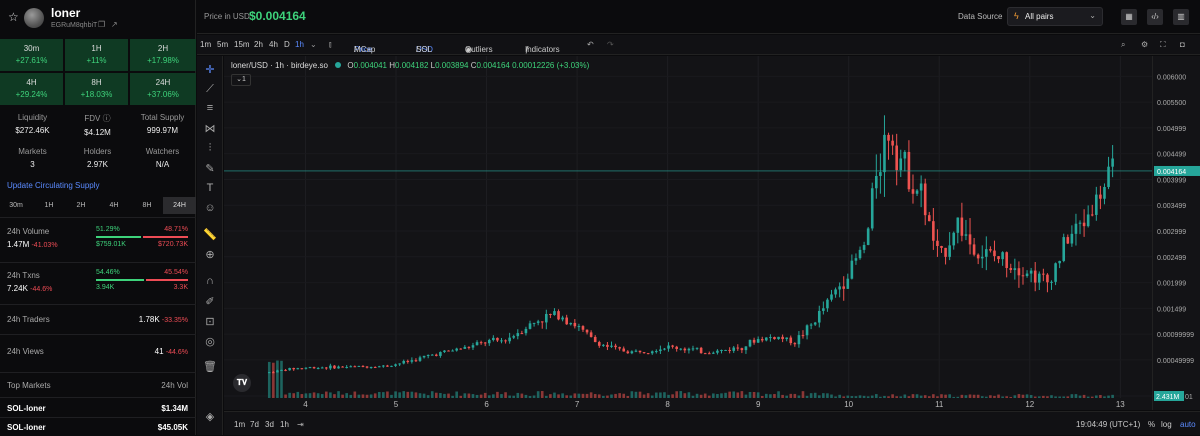  What do you see at coordinates (210, 301) in the screenshot?
I see `draw-lock-icon: ✐` at bounding box center [210, 301].